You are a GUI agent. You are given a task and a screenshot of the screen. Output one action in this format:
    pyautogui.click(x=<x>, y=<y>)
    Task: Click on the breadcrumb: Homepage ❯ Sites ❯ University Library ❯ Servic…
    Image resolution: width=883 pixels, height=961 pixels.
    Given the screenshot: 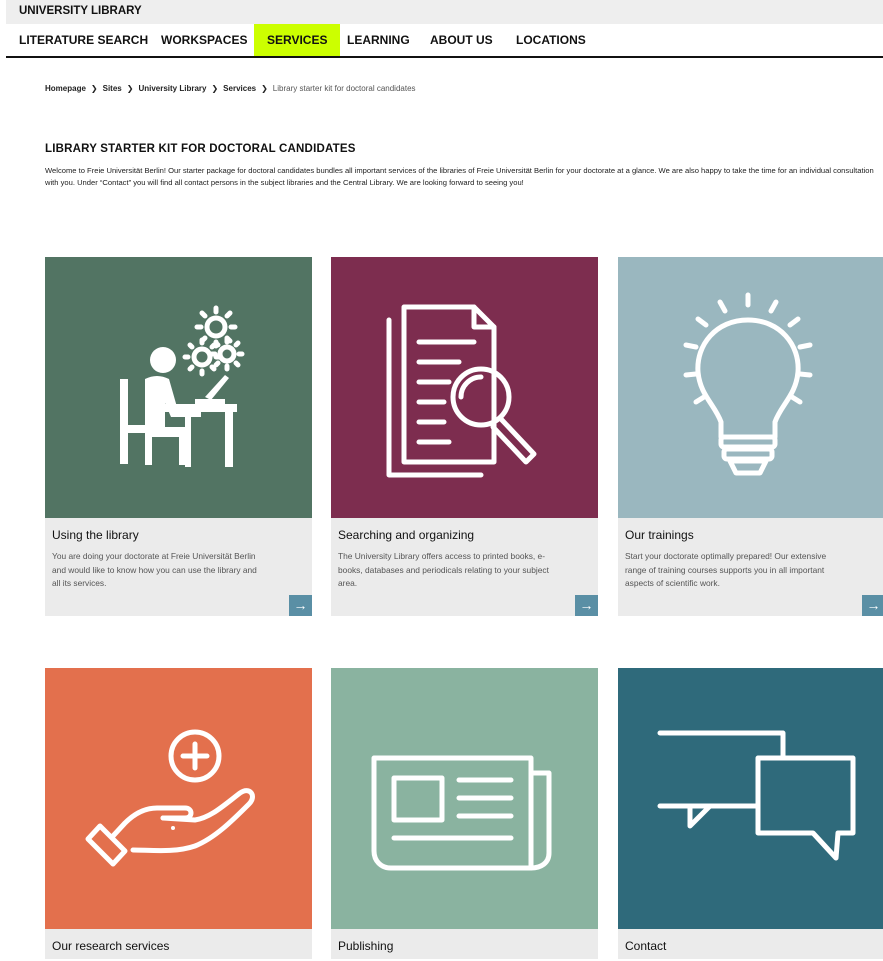 What is the action you would take?
    pyautogui.click(x=230, y=88)
    